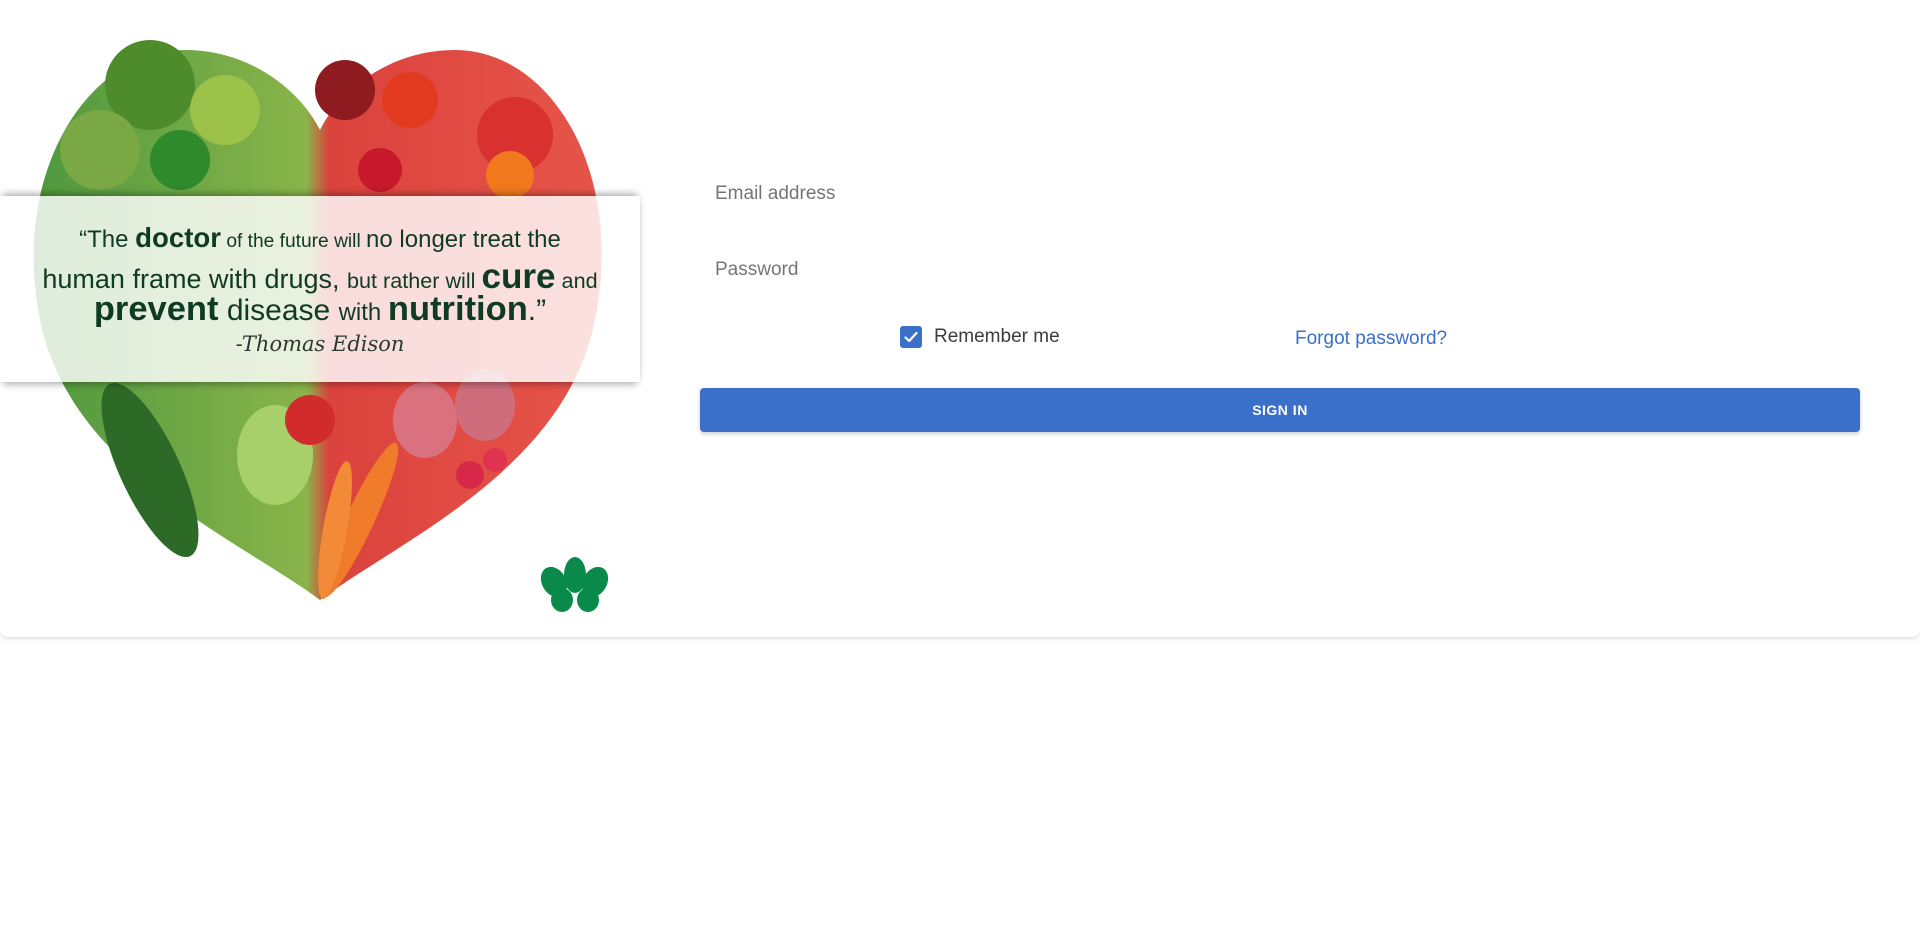 The image size is (1920, 928). Describe the element at coordinates (1275, 270) in the screenshot. I see `password-input` at that location.